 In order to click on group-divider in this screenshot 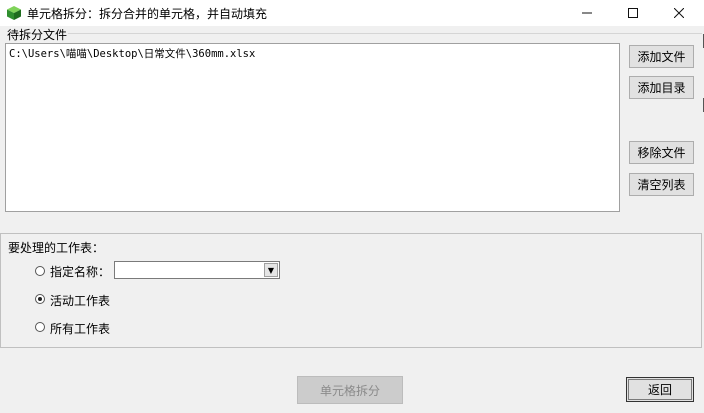, I will do `click(385, 33)`.